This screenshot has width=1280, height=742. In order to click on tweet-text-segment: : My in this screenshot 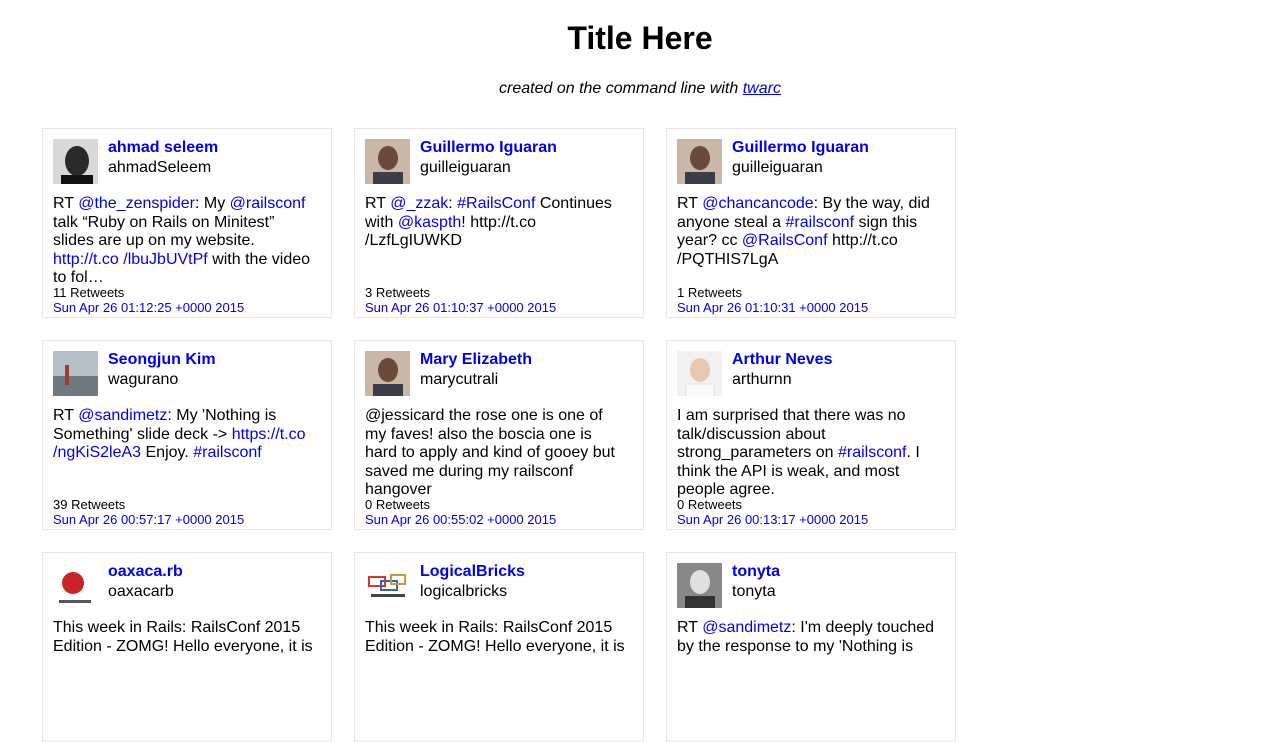, I will do `click(212, 203)`.